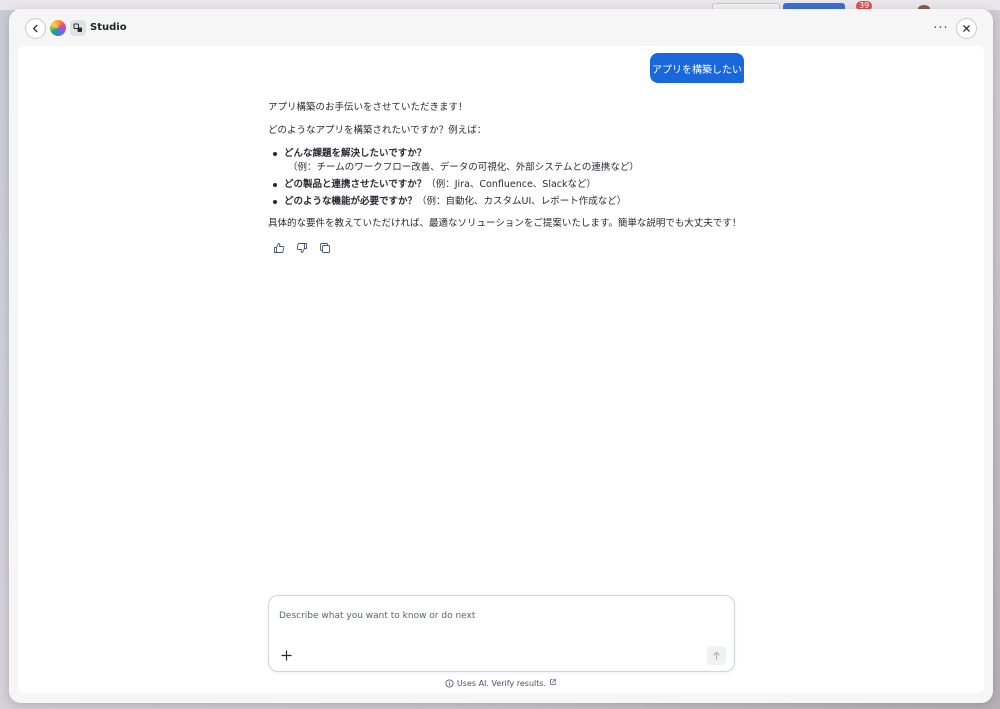 The width and height of the screenshot is (1000, 709). I want to click on copy-button, so click(324, 247).